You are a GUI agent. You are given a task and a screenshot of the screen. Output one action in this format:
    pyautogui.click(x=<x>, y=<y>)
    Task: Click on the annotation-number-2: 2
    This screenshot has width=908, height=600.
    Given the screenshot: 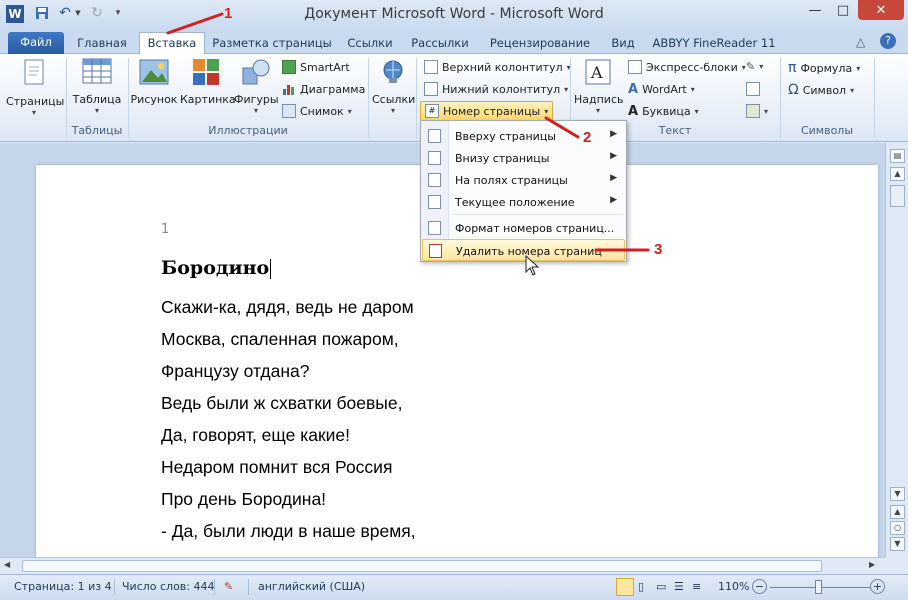 What is the action you would take?
    pyautogui.click(x=587, y=137)
    